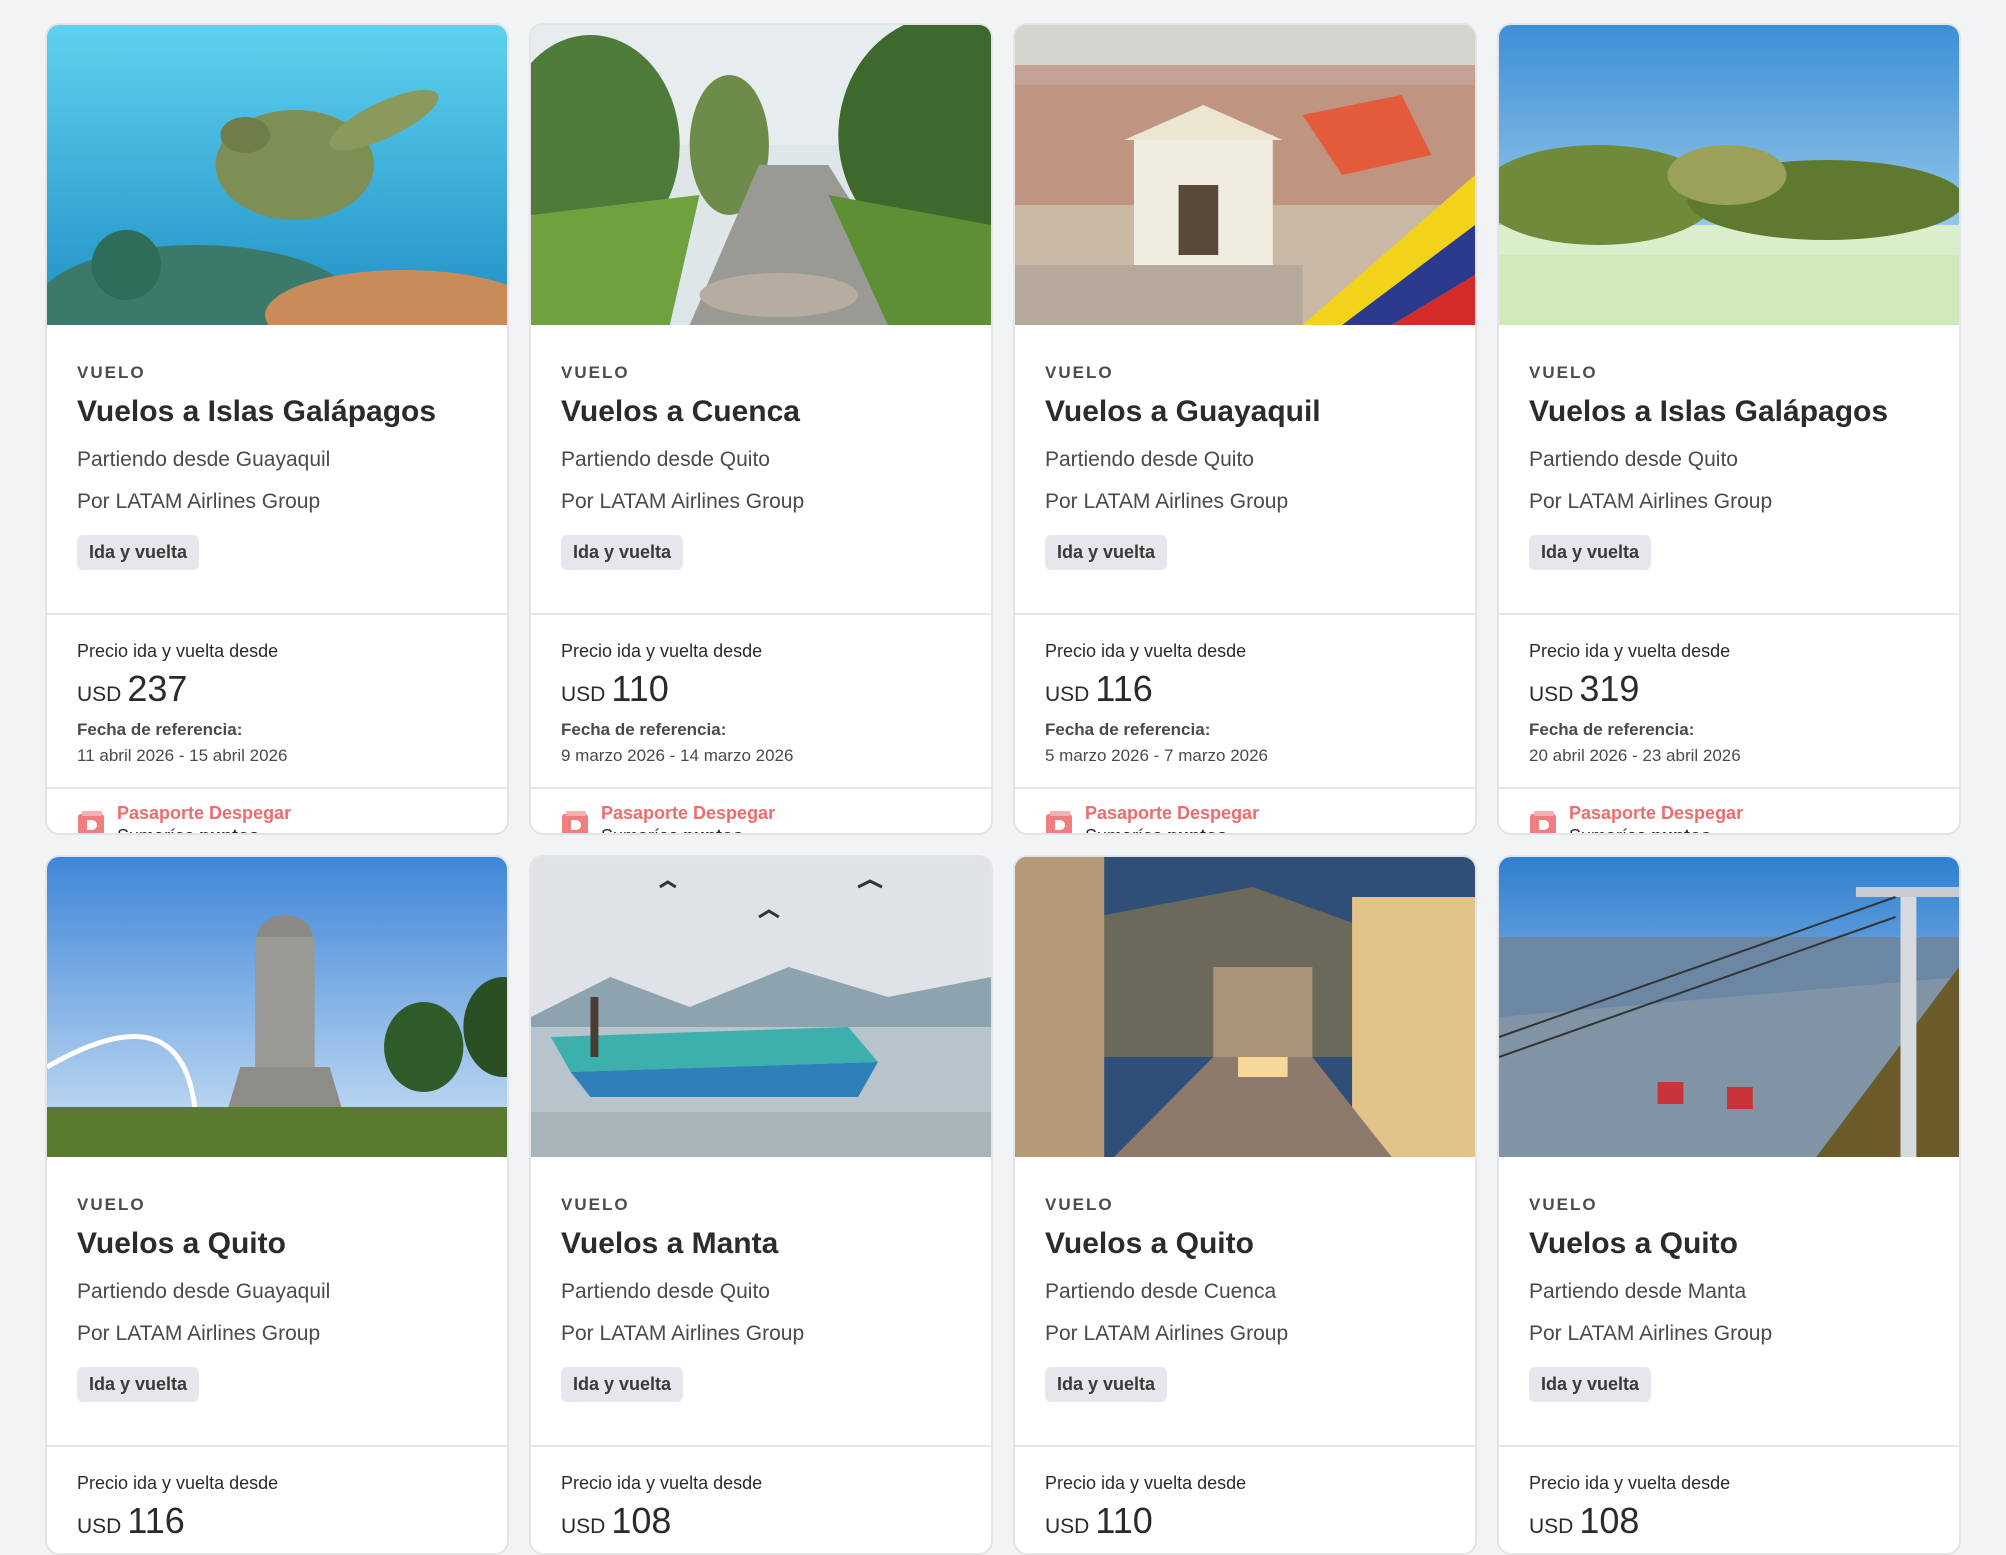  I want to click on origin-text: Partiendo desde Cuenca, so click(1161, 1291).